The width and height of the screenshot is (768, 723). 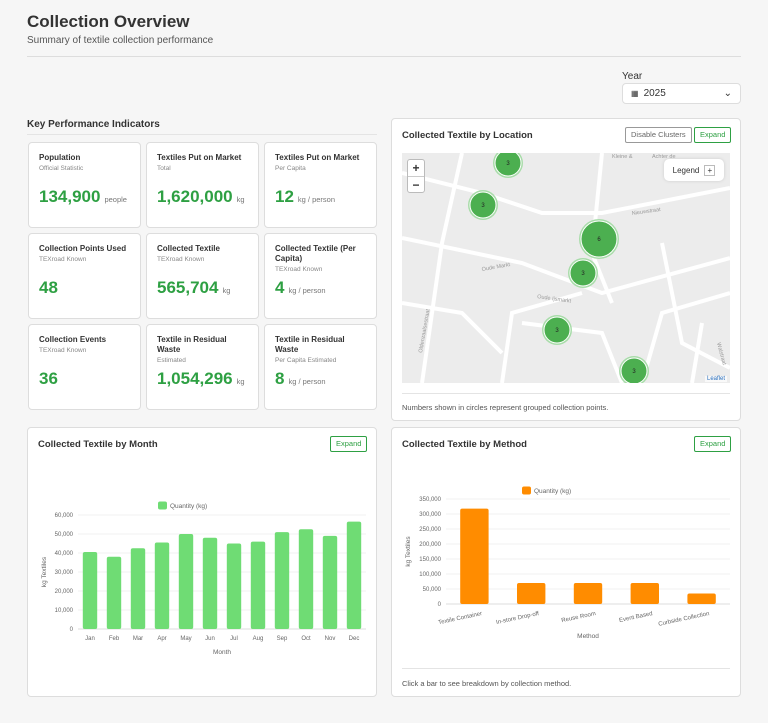 I want to click on kpi-value: 36, so click(x=48, y=378).